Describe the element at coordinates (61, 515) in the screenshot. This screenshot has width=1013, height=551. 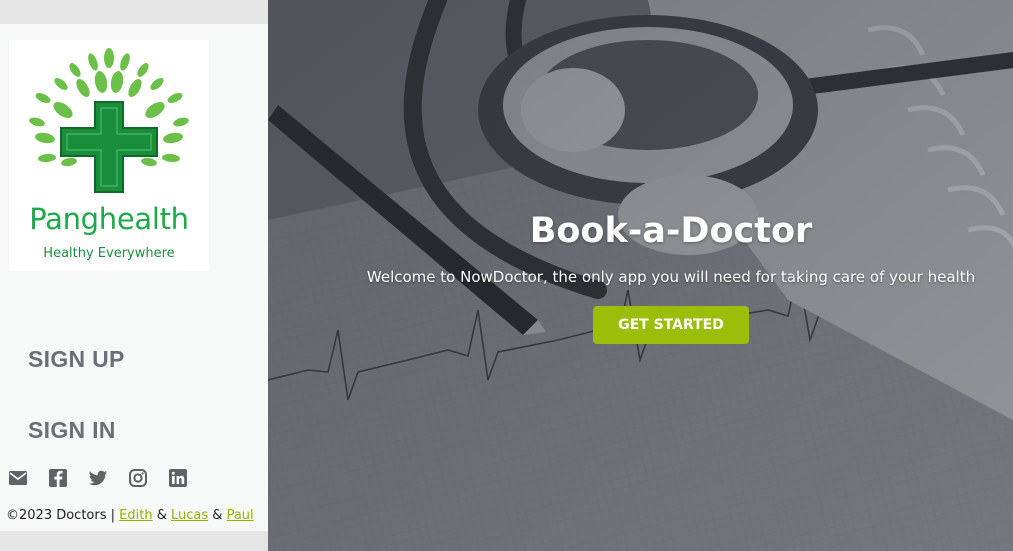
I see `footer-copyright: ©2023 Doctors |` at that location.